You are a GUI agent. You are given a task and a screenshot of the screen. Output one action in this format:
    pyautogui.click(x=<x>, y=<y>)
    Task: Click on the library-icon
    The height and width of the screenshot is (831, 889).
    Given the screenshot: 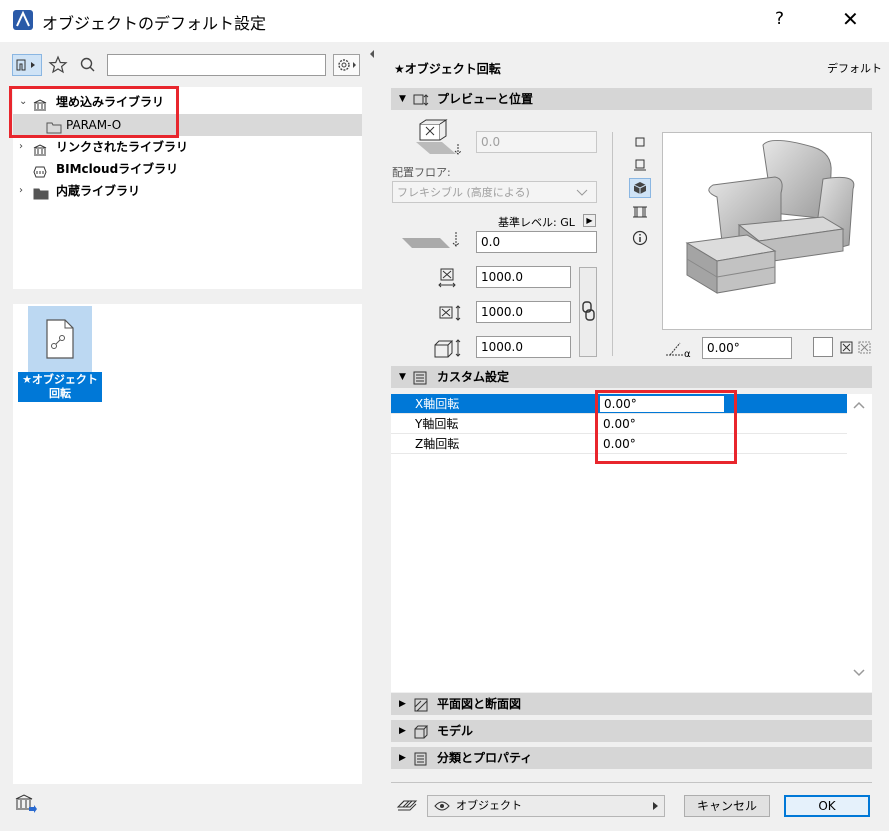 What is the action you would take?
    pyautogui.click(x=40, y=148)
    